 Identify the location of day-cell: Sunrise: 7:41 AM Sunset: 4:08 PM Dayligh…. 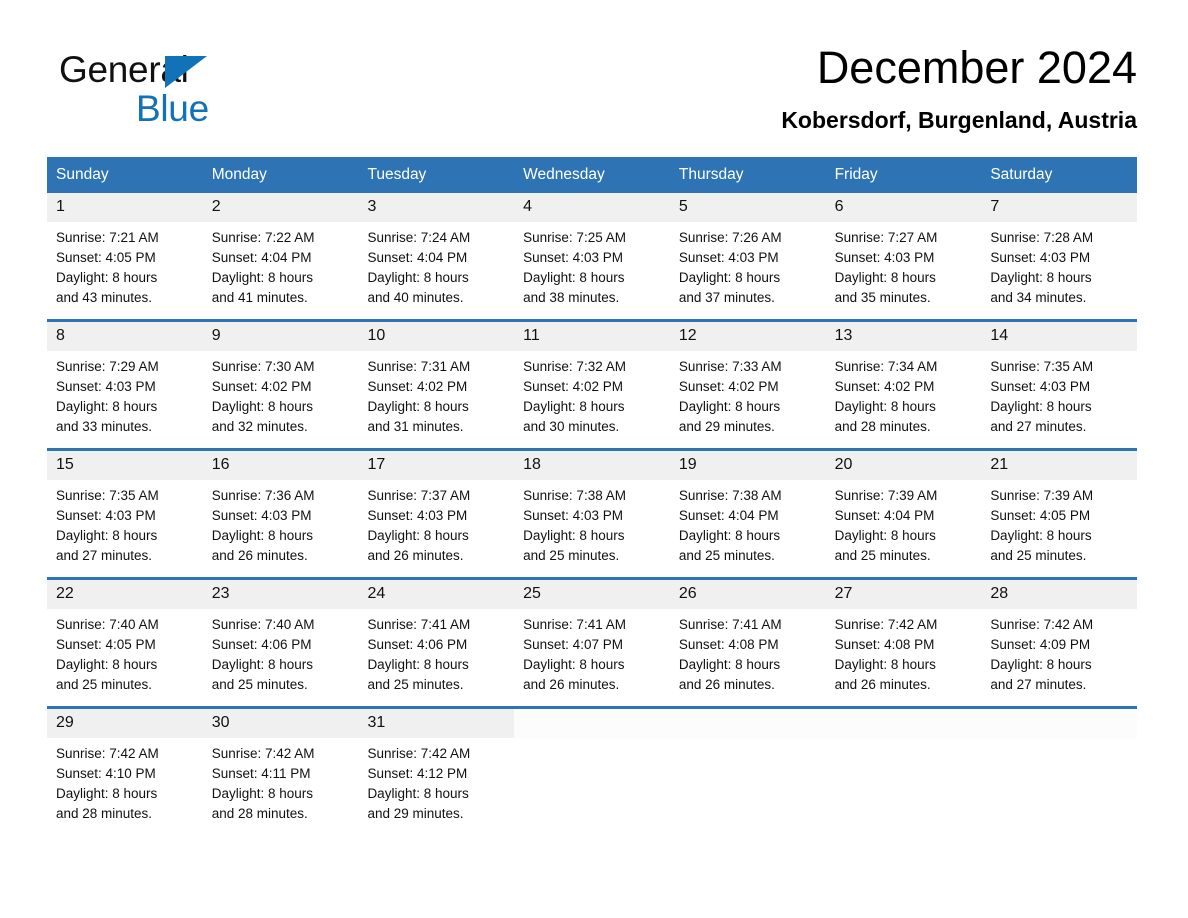
(748, 651).